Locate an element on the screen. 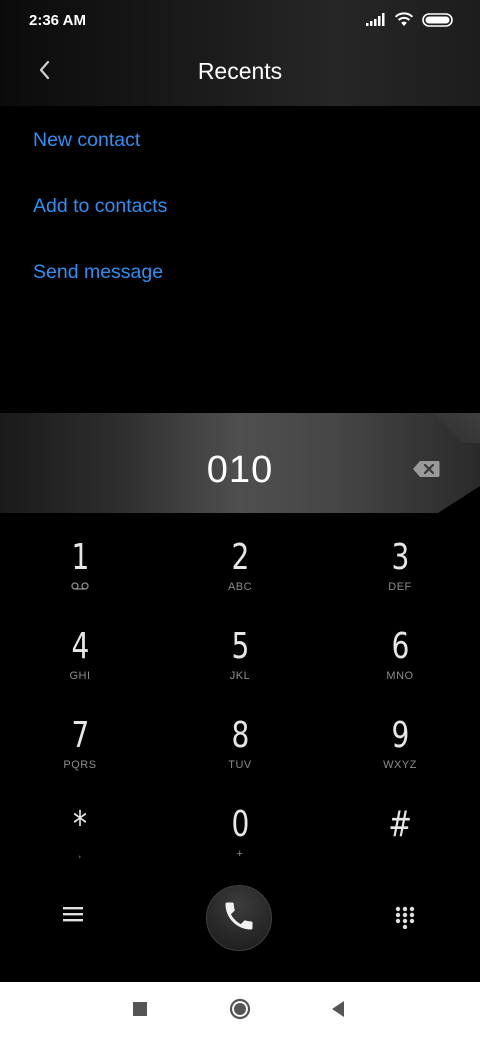  key-4: 4 GHI is located at coordinates (80, 663).